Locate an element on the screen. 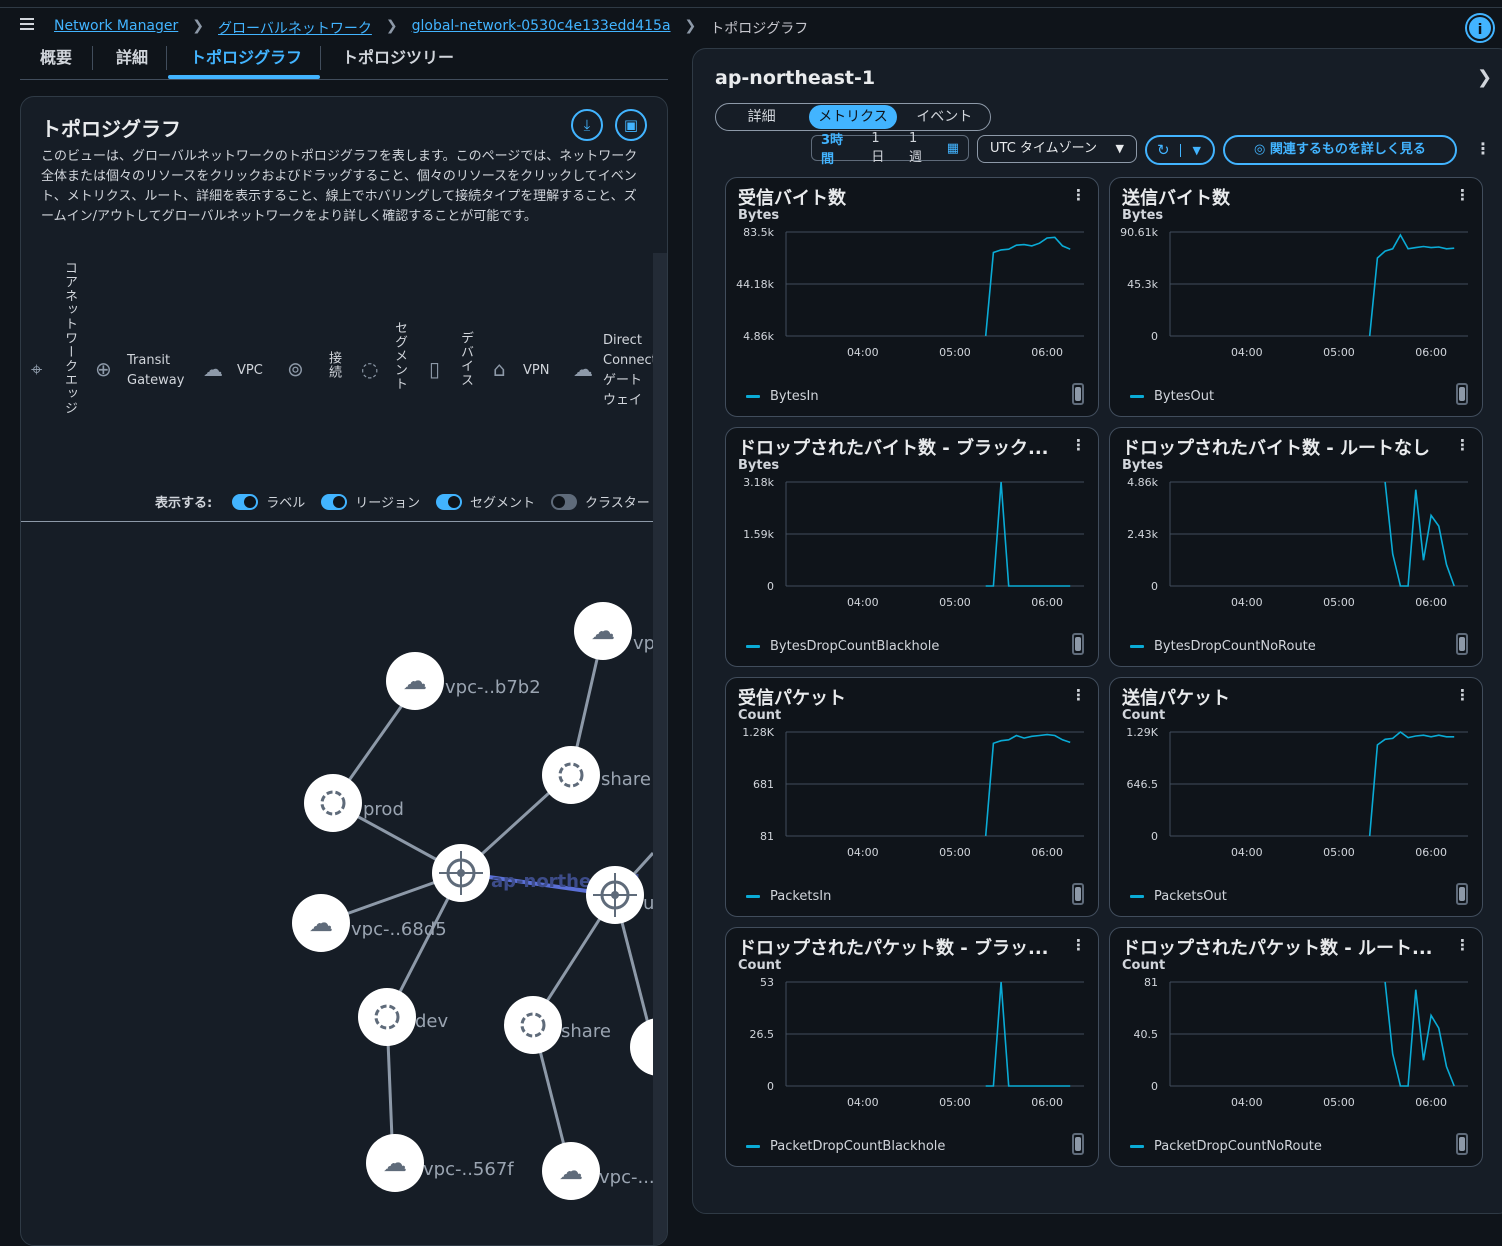 The image size is (1502, 1246). metric-chart: 81 40.5 0 04:00 05:00 06:00 is located at coordinates (1301, 1042).